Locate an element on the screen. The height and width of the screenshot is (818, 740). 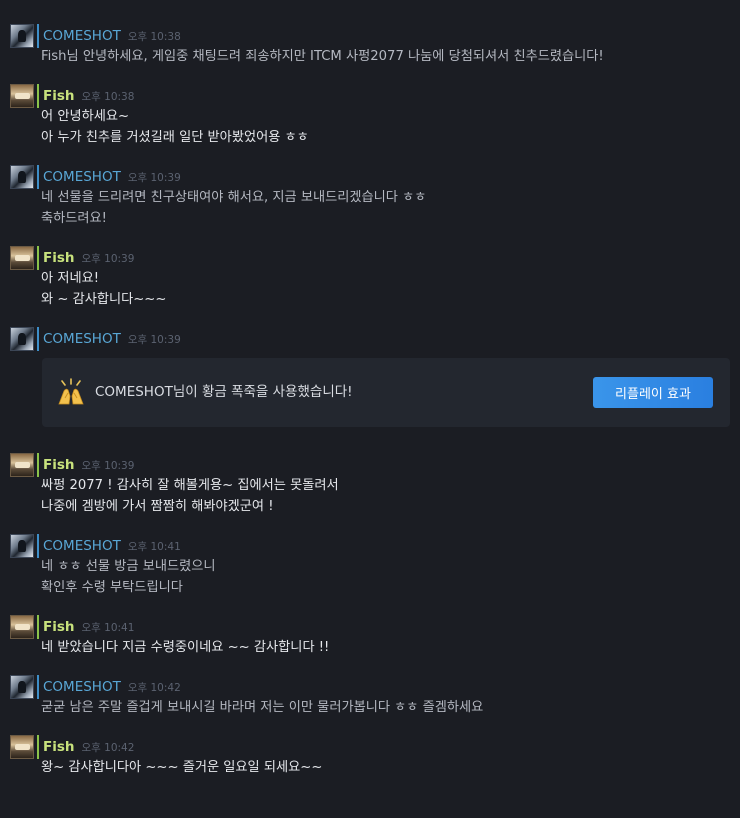
message-line: 나중에 겜방에 가서 짬짬히 해봐야겠군여 ! is located at coordinates (157, 506).